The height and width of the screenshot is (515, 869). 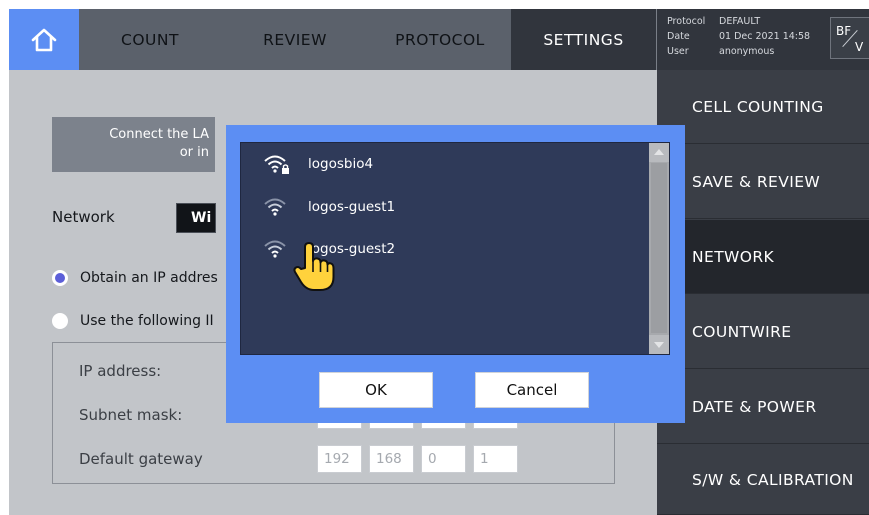 I want to click on user-row: User anonymous, so click(x=720, y=51).